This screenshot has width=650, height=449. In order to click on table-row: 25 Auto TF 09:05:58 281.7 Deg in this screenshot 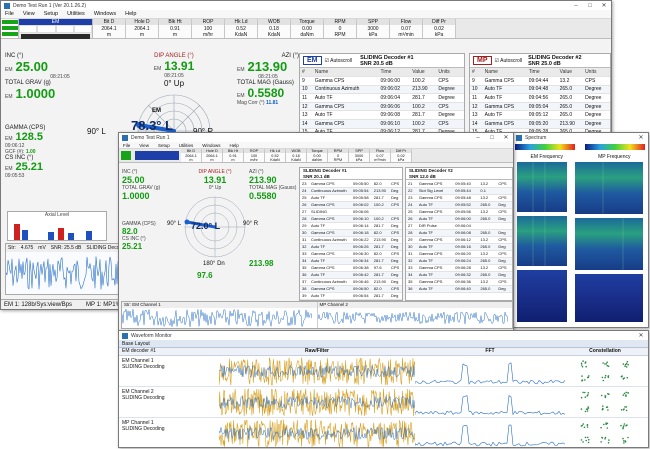, I will do `click(351, 198)`.